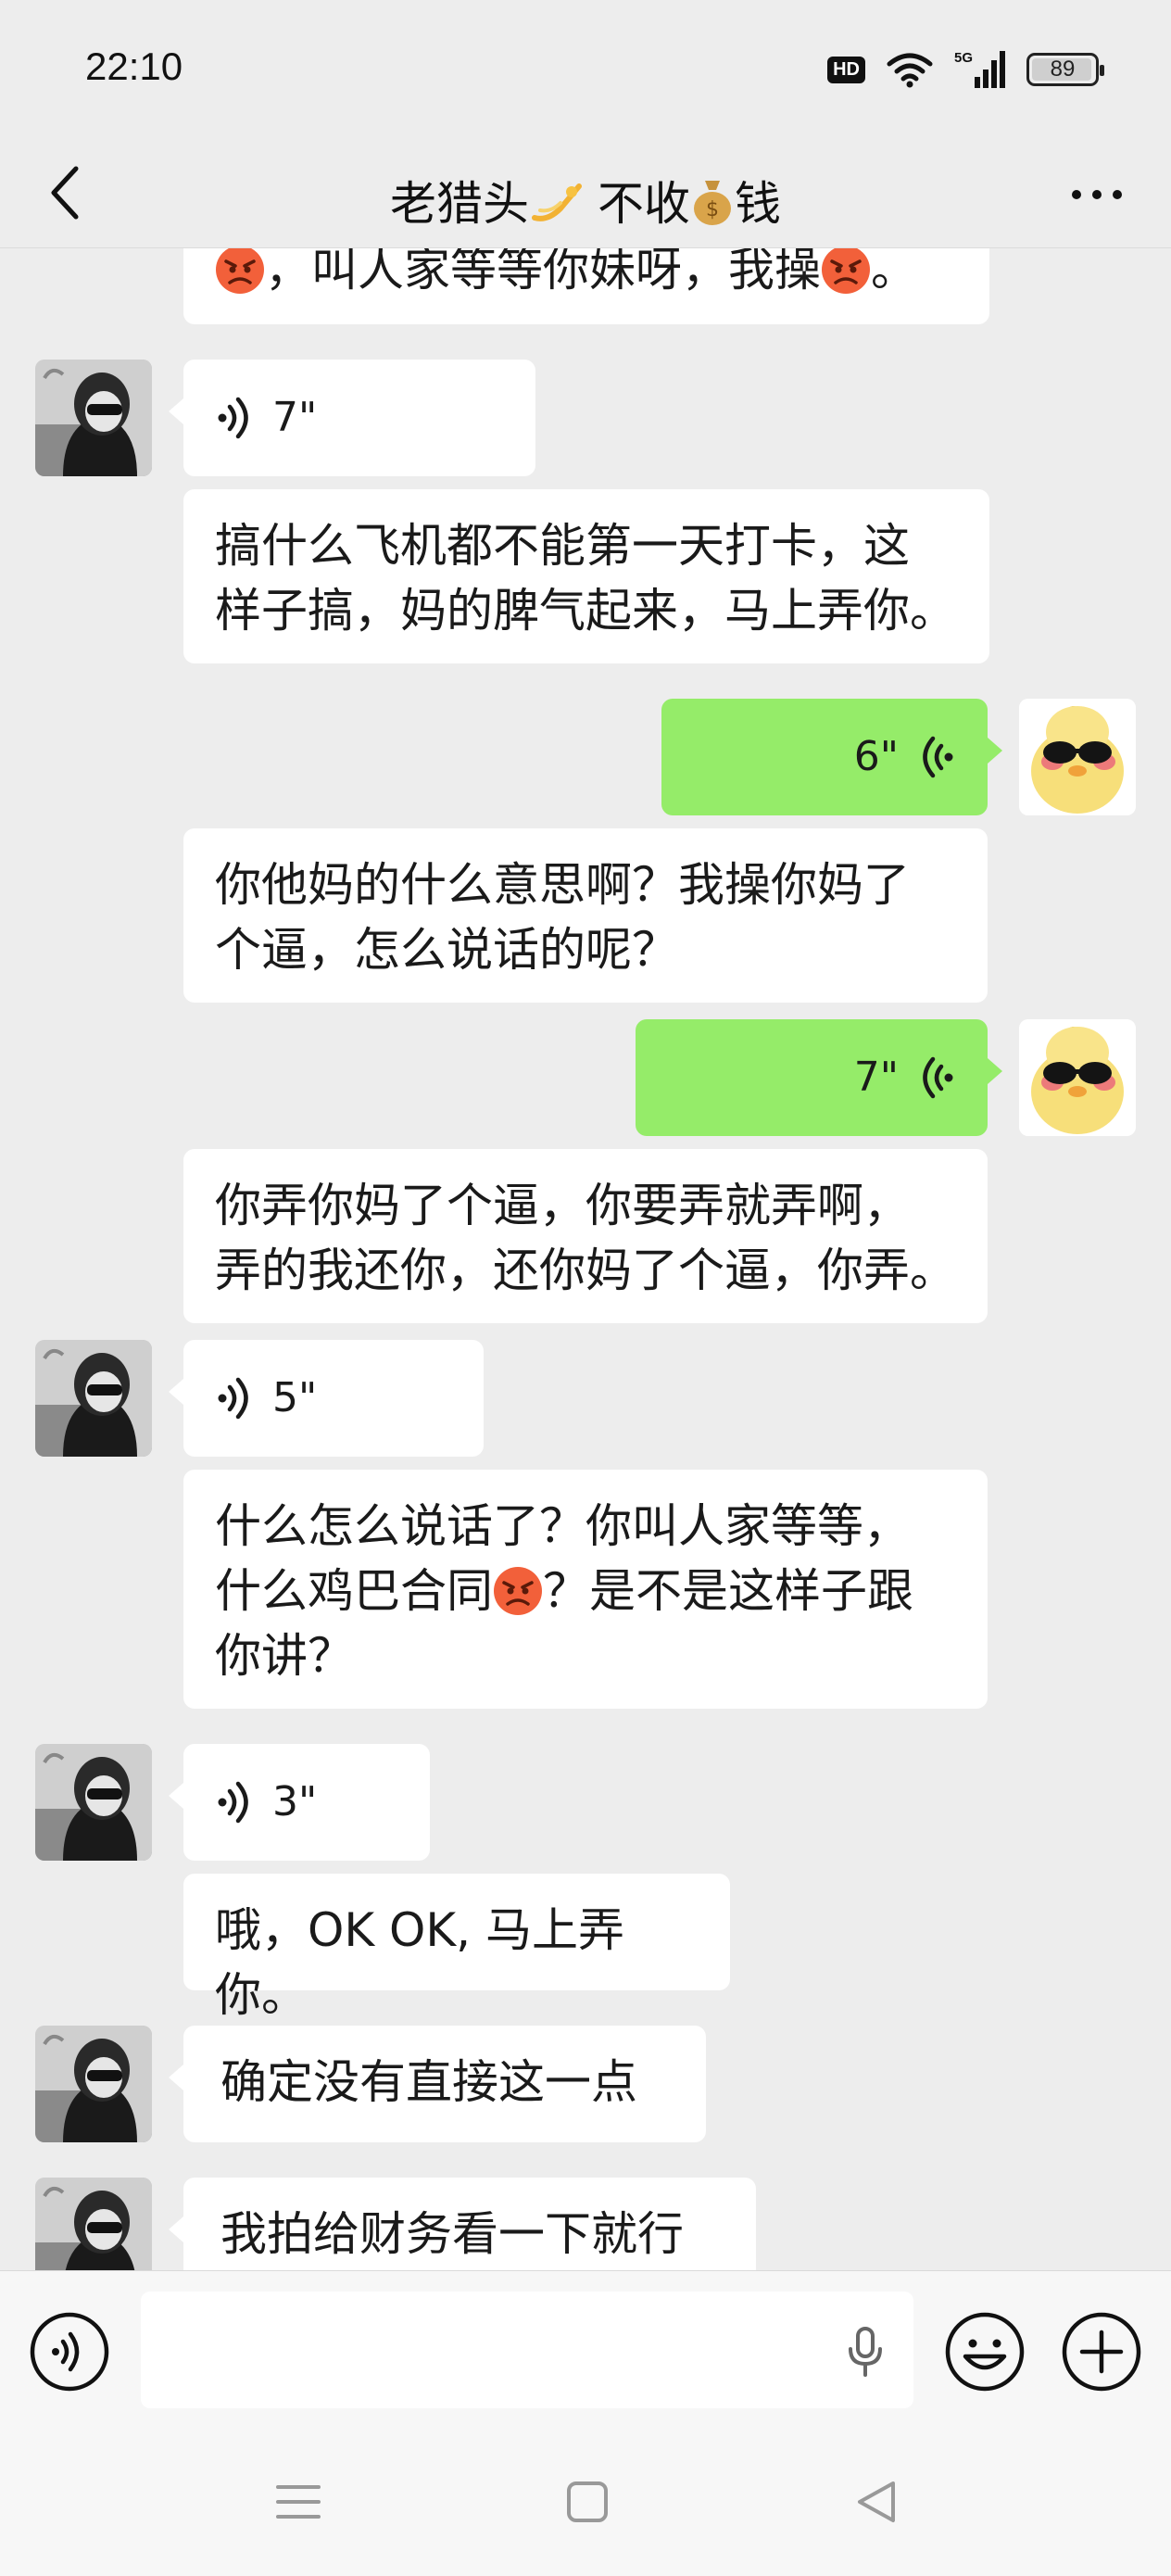 The width and height of the screenshot is (1171, 2576). I want to click on chat-title: 老猎头 不收 $ 钱, so click(585, 200).